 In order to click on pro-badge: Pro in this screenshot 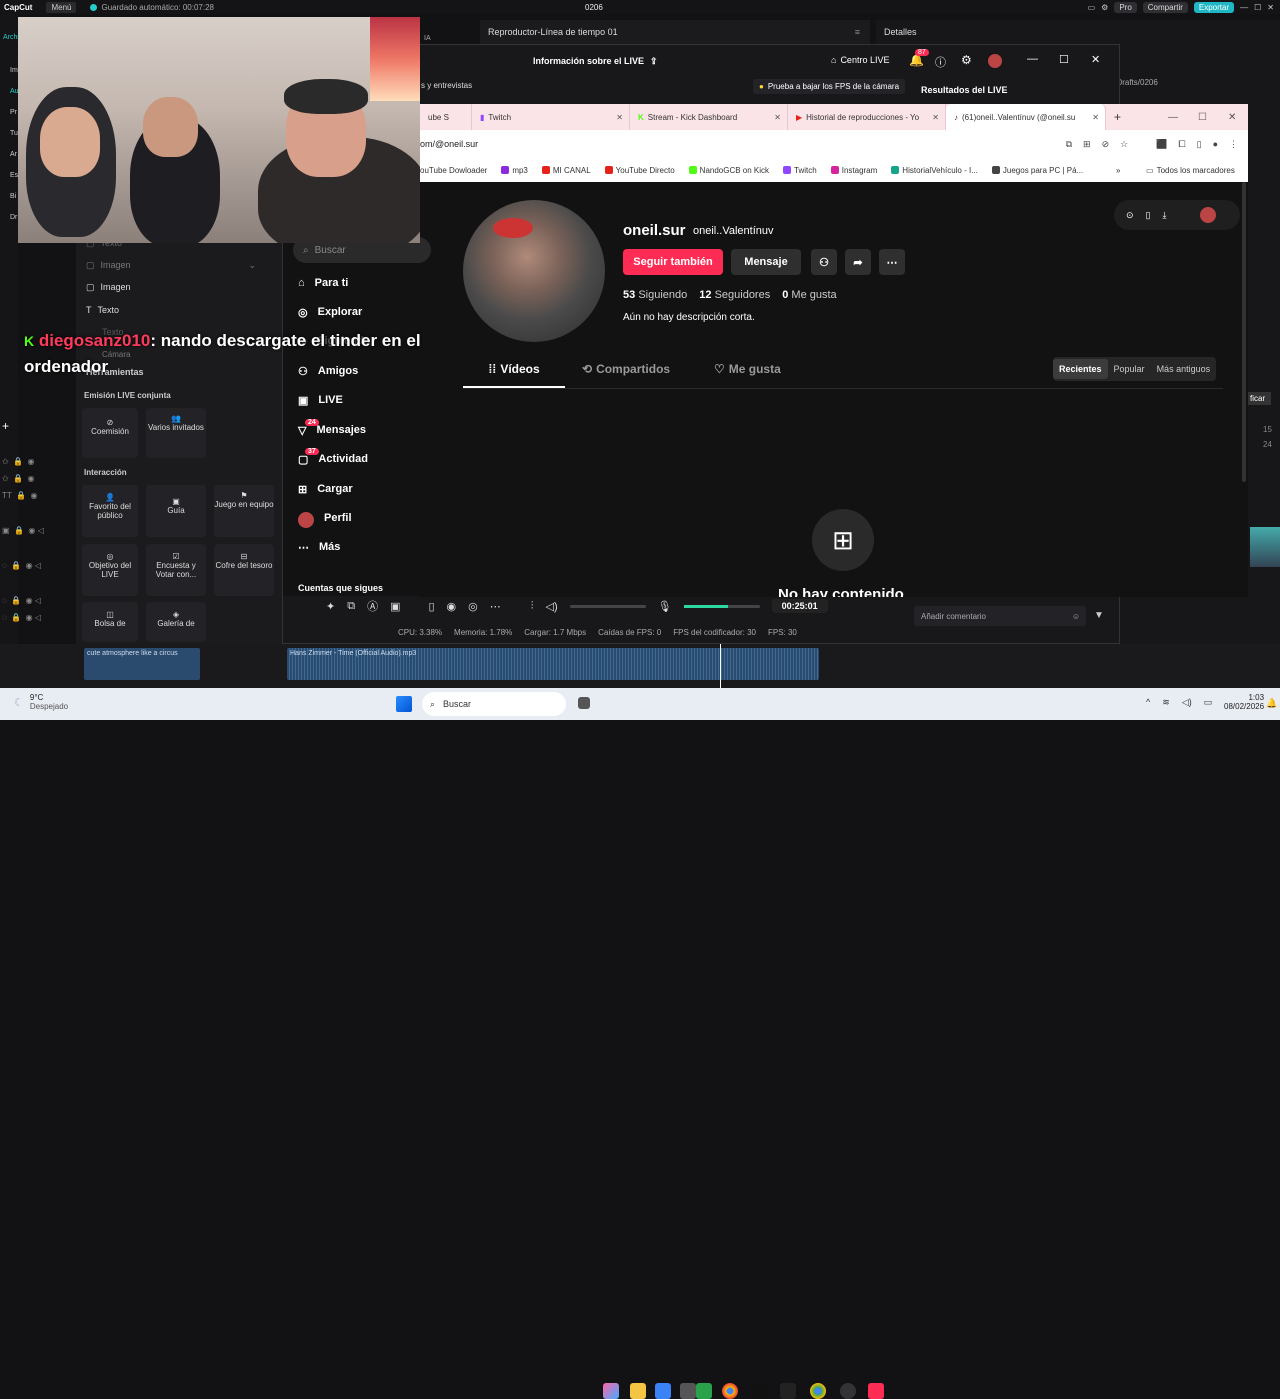, I will do `click(1125, 7)`.